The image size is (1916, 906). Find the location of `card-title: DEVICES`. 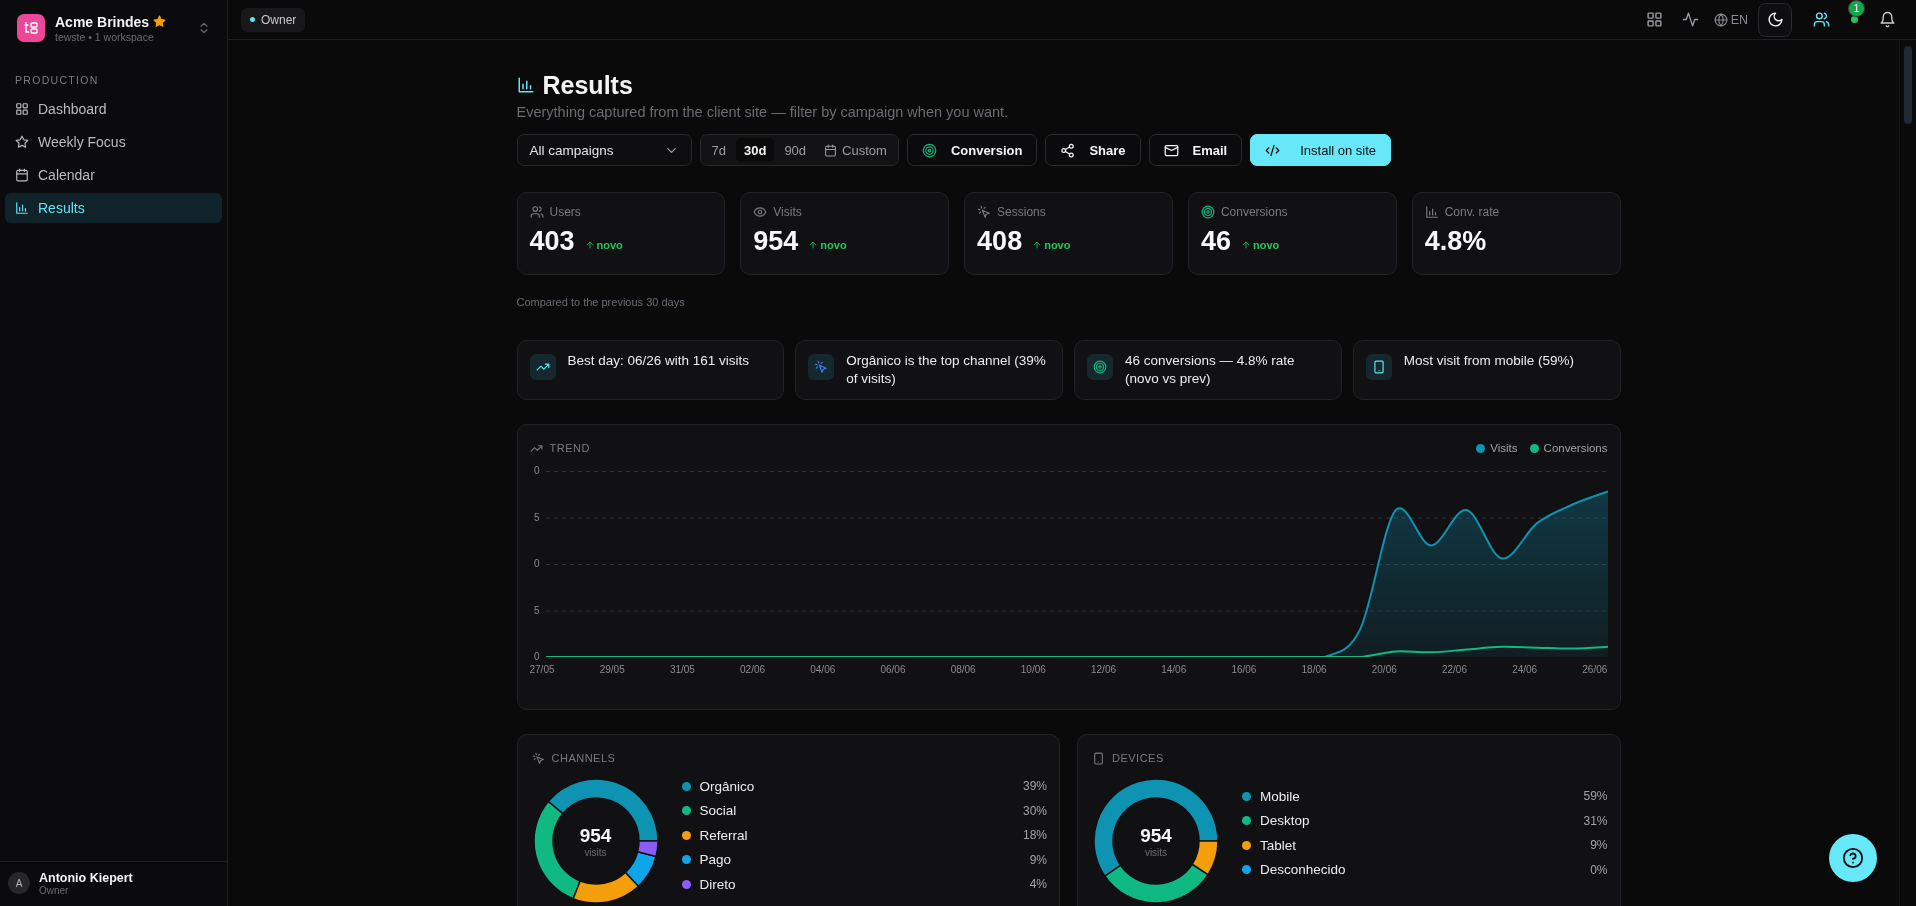

card-title: DEVICES is located at coordinates (1138, 758).